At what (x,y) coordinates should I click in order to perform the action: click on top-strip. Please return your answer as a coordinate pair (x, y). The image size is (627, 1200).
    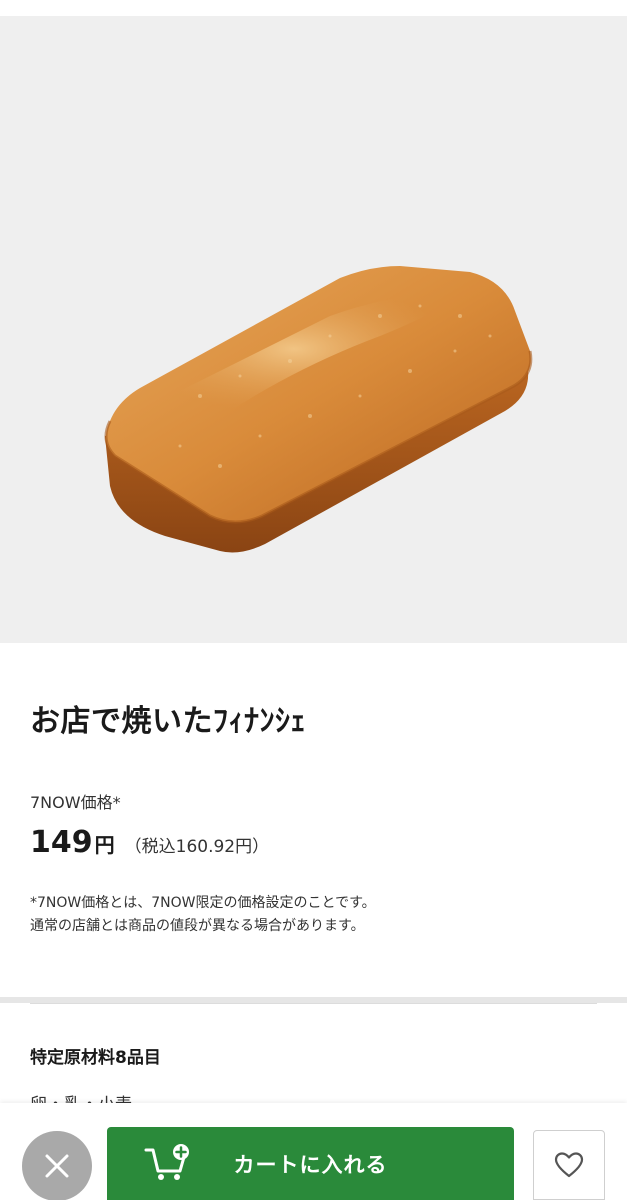
    Looking at the image, I should click on (313, 8).